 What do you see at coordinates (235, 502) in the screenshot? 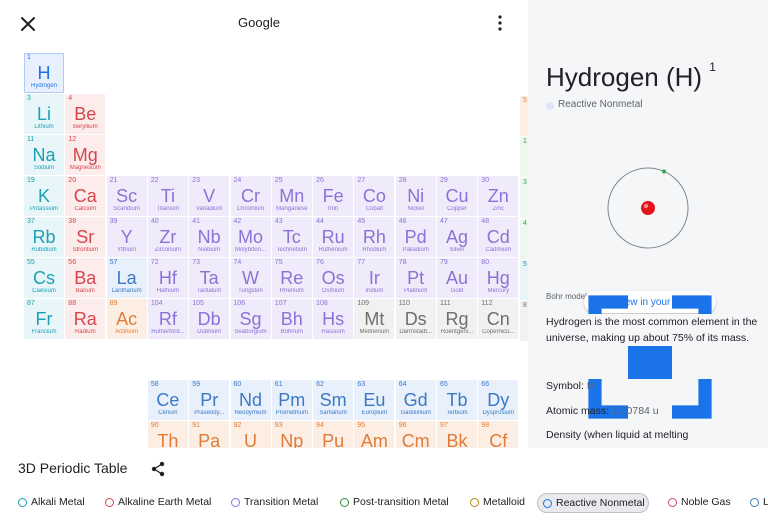
I see `legend-dot` at bounding box center [235, 502].